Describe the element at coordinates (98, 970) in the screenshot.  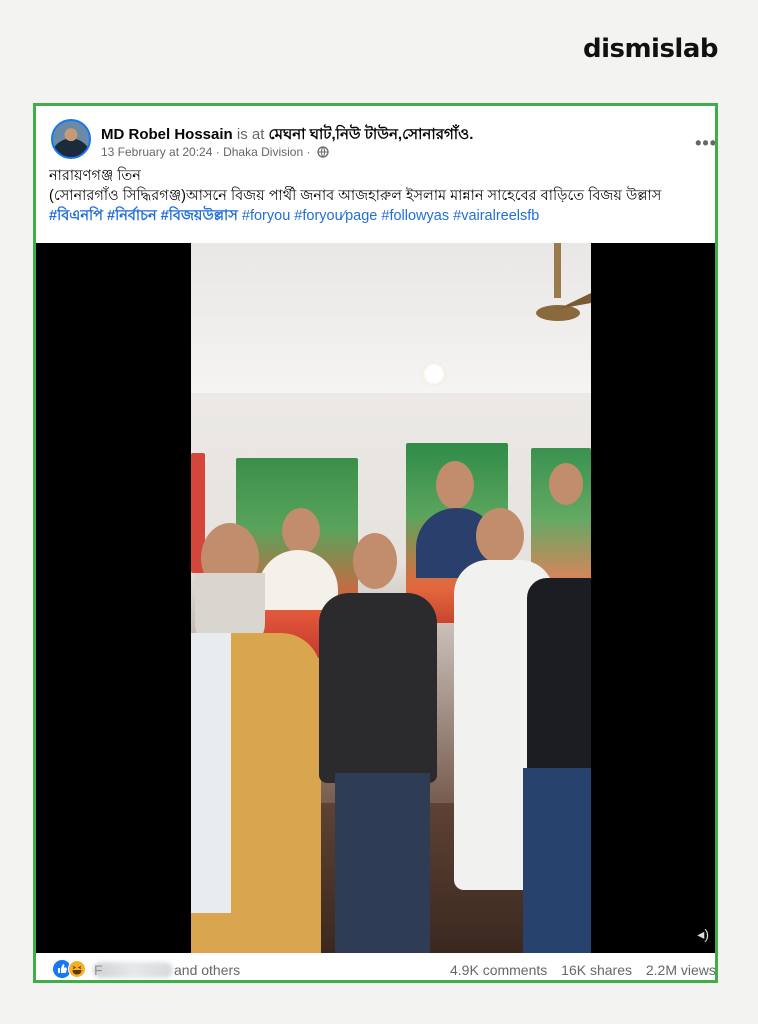
I see `reactor-name: F` at that location.